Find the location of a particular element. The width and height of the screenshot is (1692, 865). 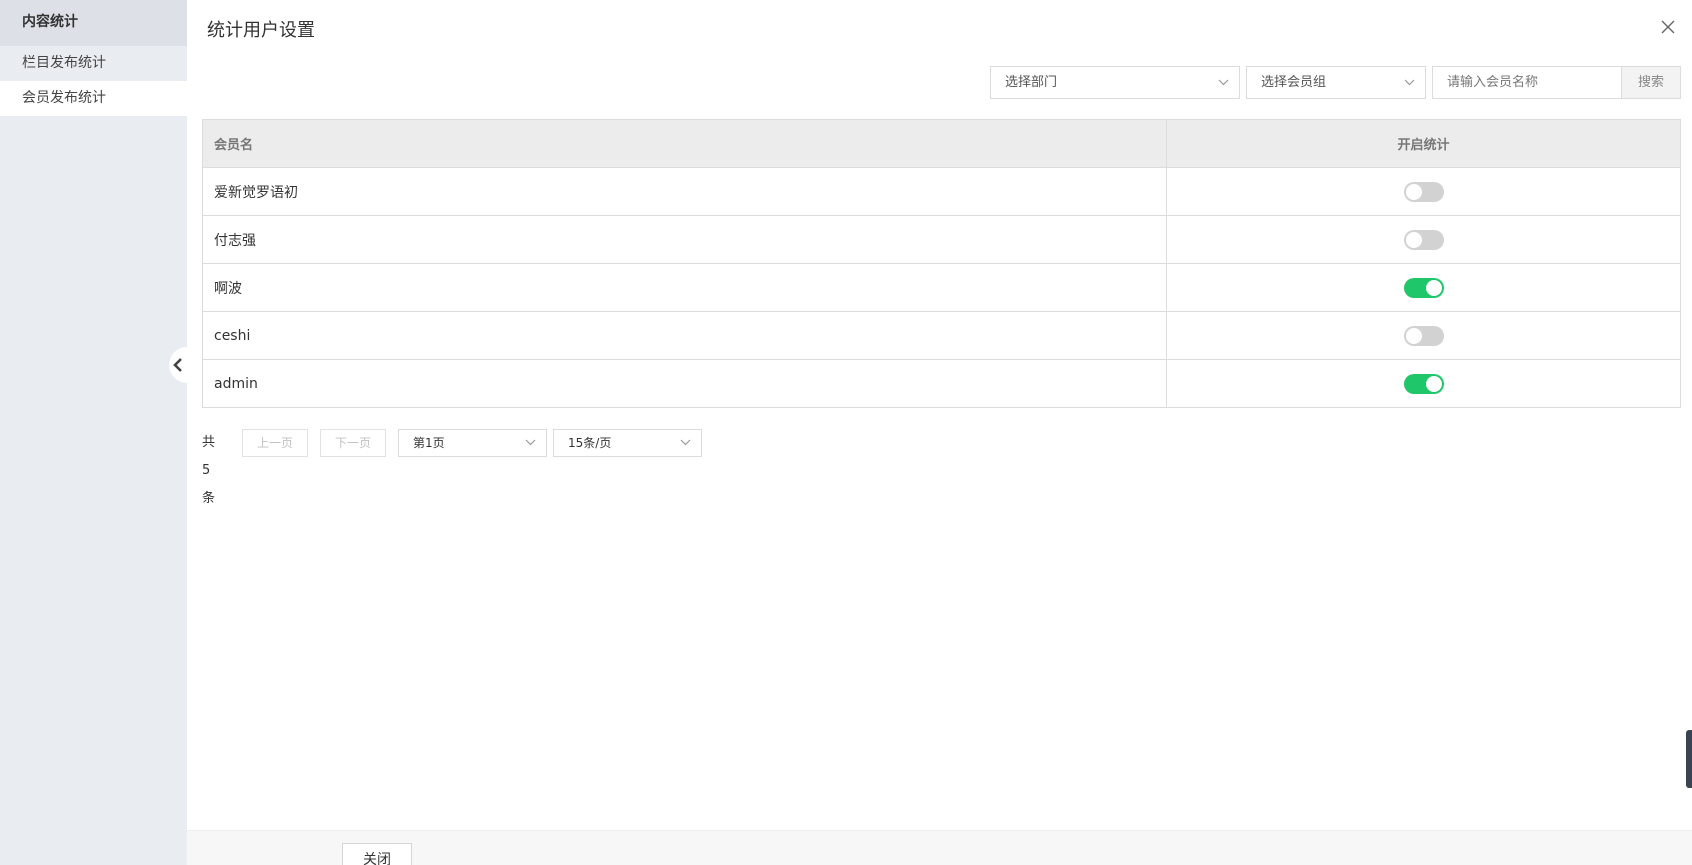

total-count: 共5条 is located at coordinates (209, 470).